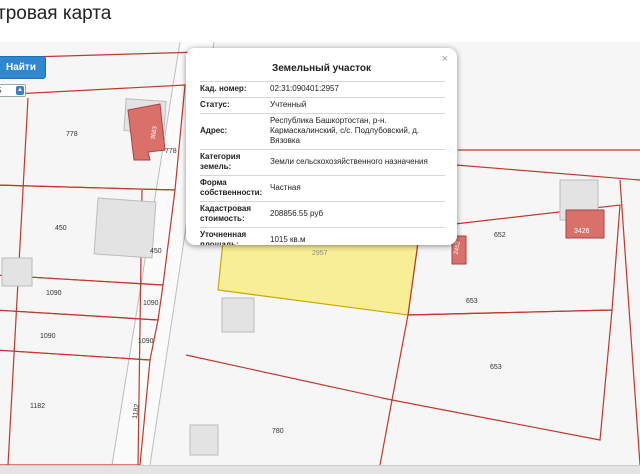 Image resolution: width=640 pixels, height=474 pixels. What do you see at coordinates (146, 341) in the screenshot?
I see `parcel-label-1090d: 1090` at bounding box center [146, 341].